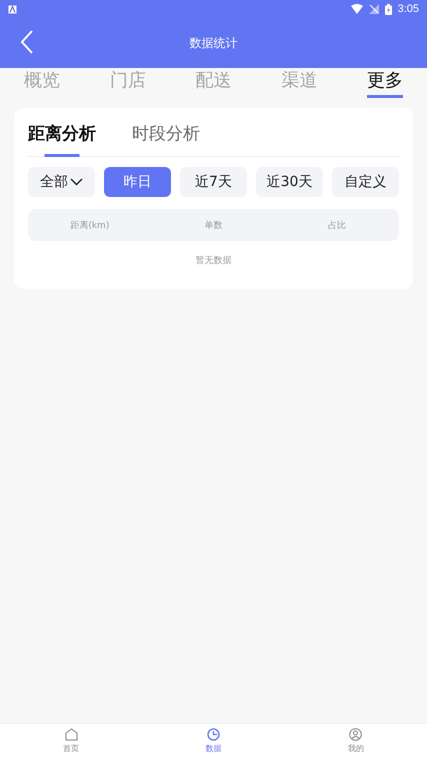  Describe the element at coordinates (355, 734) in the screenshot. I see `user-icon` at that location.